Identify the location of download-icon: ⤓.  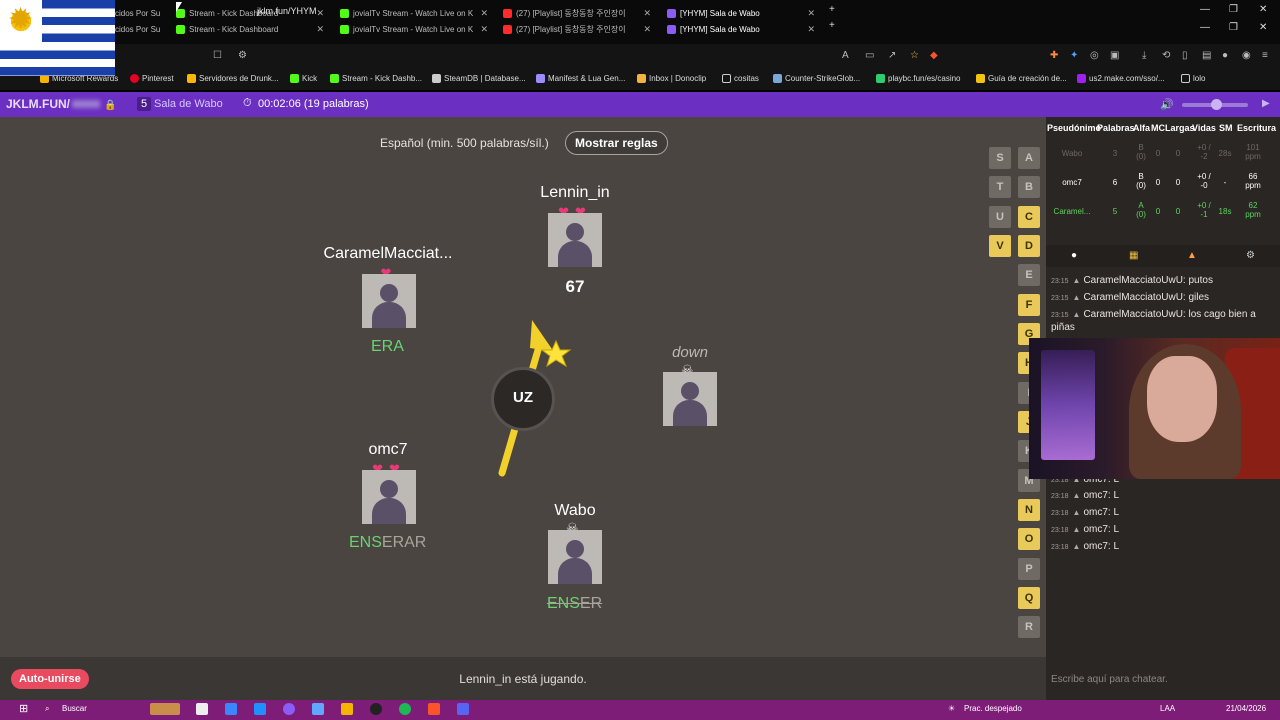
(1144, 55).